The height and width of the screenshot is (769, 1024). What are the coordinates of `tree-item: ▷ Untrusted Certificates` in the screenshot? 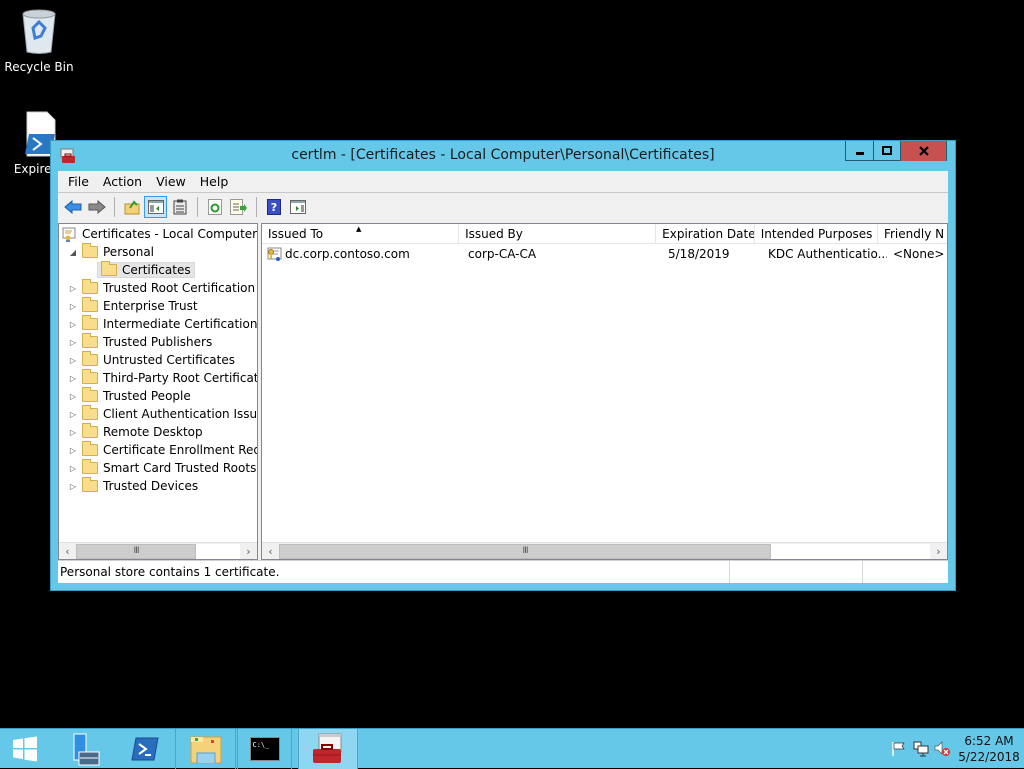 It's located at (151, 360).